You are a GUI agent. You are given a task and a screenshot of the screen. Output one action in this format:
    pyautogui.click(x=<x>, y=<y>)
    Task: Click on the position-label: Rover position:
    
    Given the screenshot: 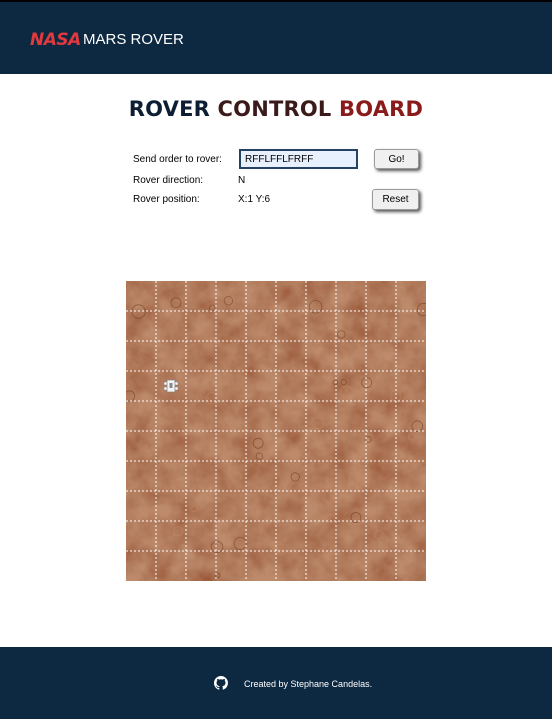 What is the action you would take?
    pyautogui.click(x=166, y=199)
    